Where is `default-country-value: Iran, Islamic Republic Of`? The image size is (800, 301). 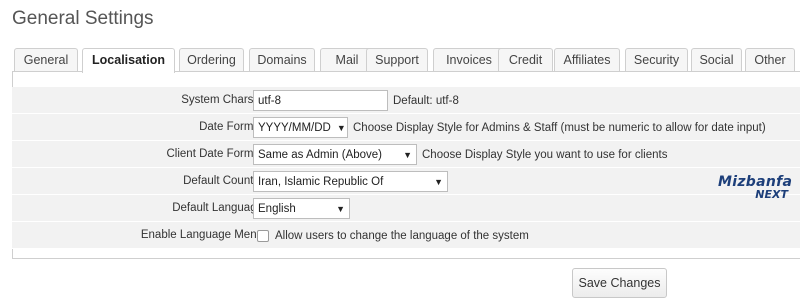 default-country-value: Iran, Islamic Republic Of is located at coordinates (321, 181).